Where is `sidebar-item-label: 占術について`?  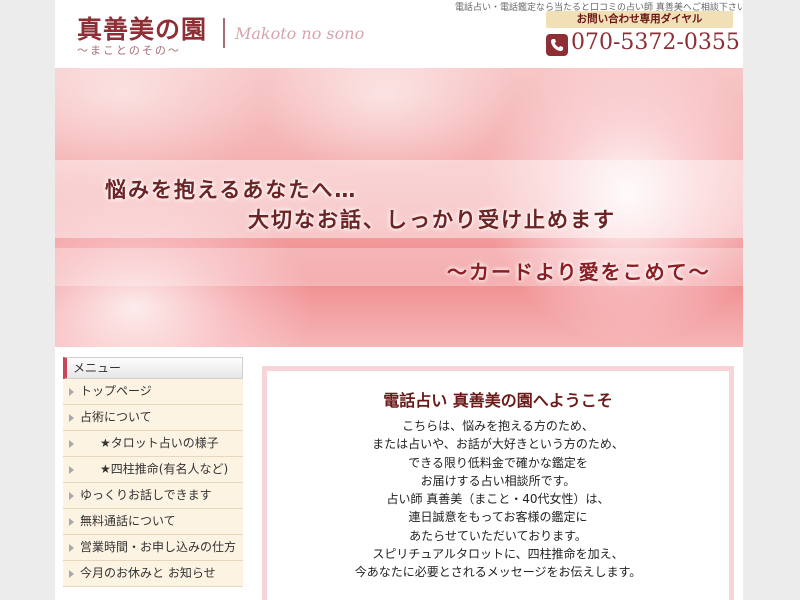
sidebar-item-label: 占術について is located at coordinates (116, 417).